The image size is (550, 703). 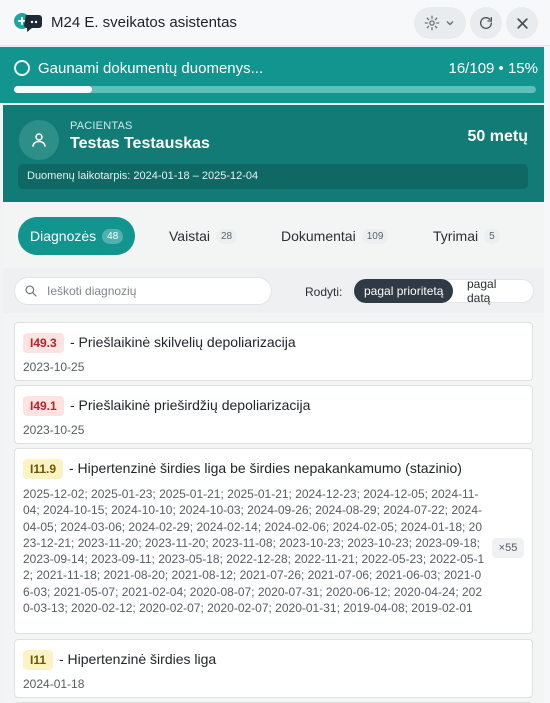 I want to click on diagnosis-name: - Priešlaikinė skilvelių depoliarizacija, so click(x=183, y=342).